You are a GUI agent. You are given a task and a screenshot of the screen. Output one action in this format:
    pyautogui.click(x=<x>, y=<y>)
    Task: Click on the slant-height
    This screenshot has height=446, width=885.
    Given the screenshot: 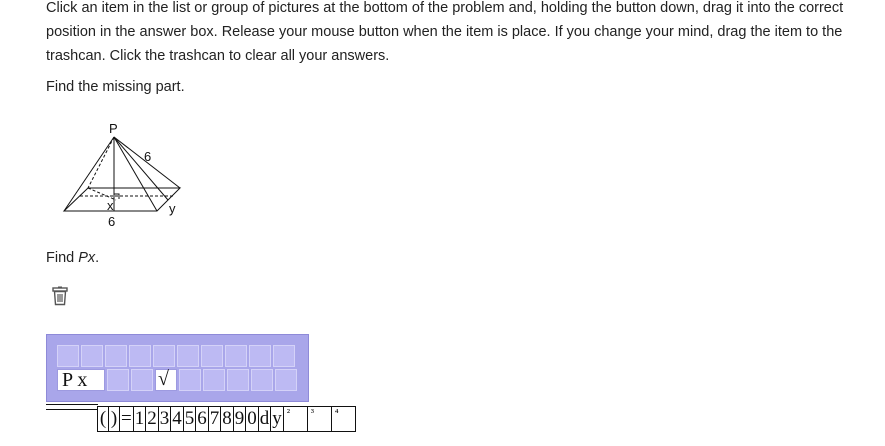 What is the action you would take?
    pyautogui.click(x=141, y=168)
    